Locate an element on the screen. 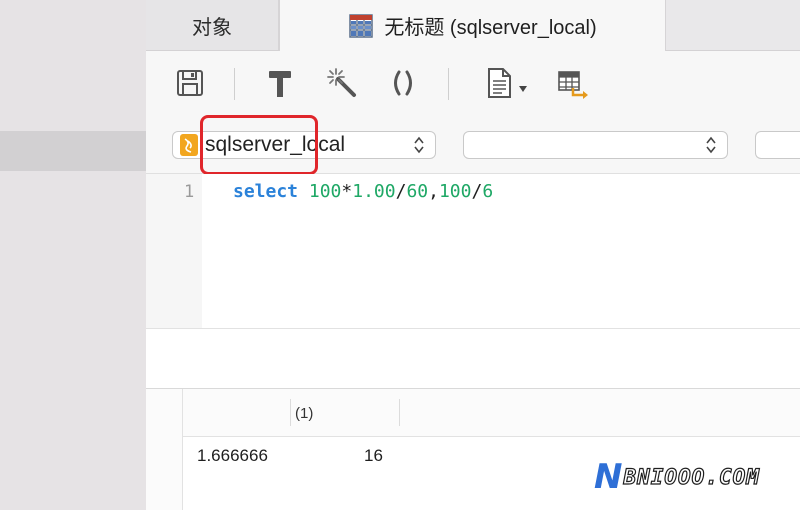 The image size is (800, 510). beautify-button is located at coordinates (280, 83).